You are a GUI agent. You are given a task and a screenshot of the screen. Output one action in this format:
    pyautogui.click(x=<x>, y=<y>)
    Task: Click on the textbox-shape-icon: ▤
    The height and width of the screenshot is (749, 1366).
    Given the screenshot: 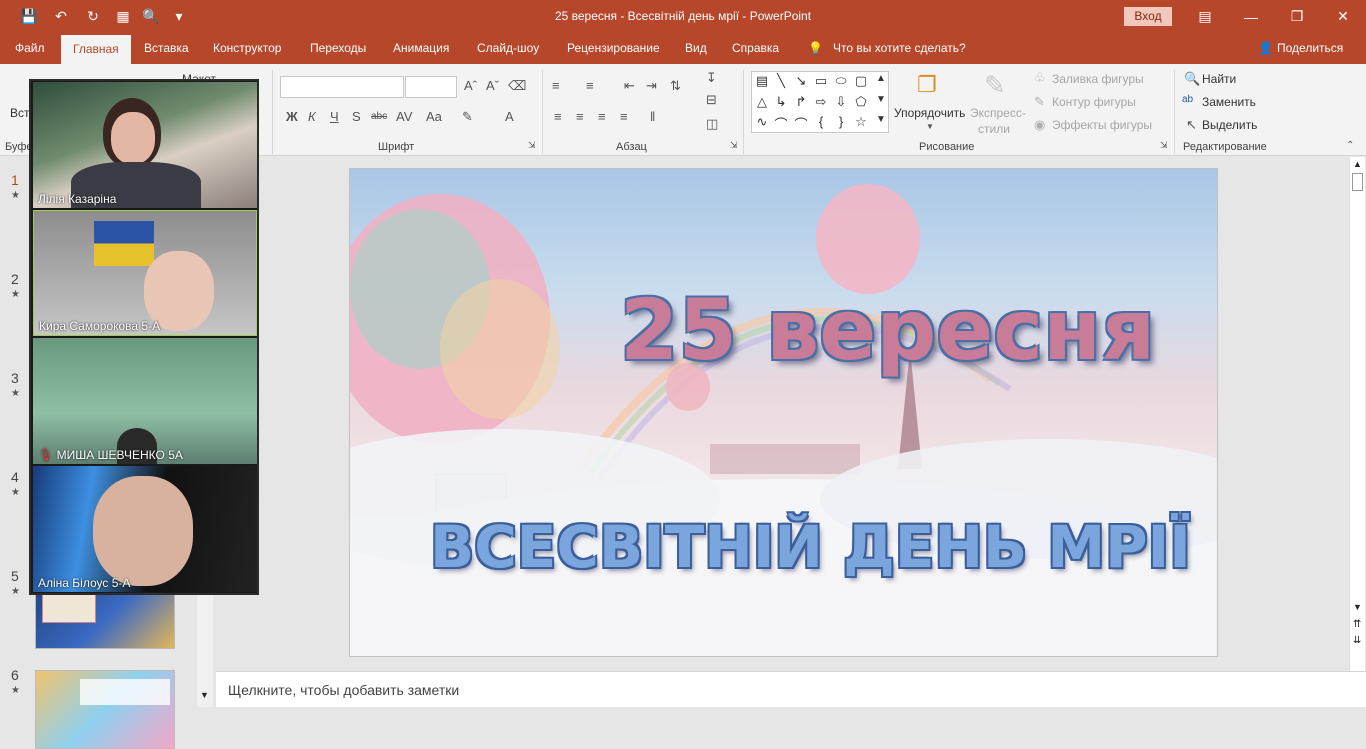 What is the action you would take?
    pyautogui.click(x=762, y=81)
    